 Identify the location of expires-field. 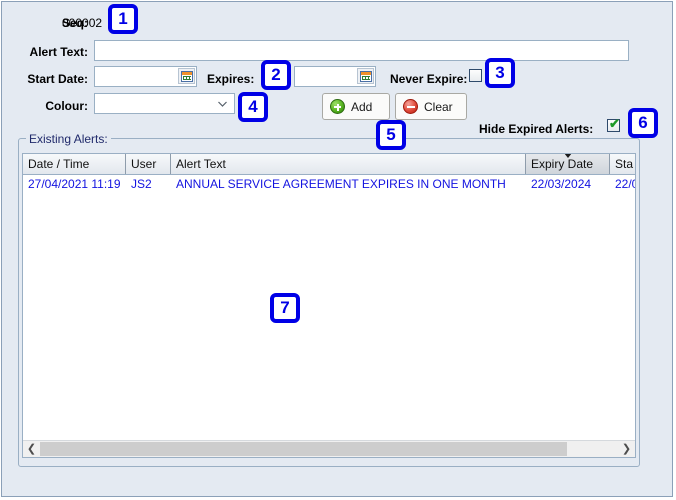
(335, 76).